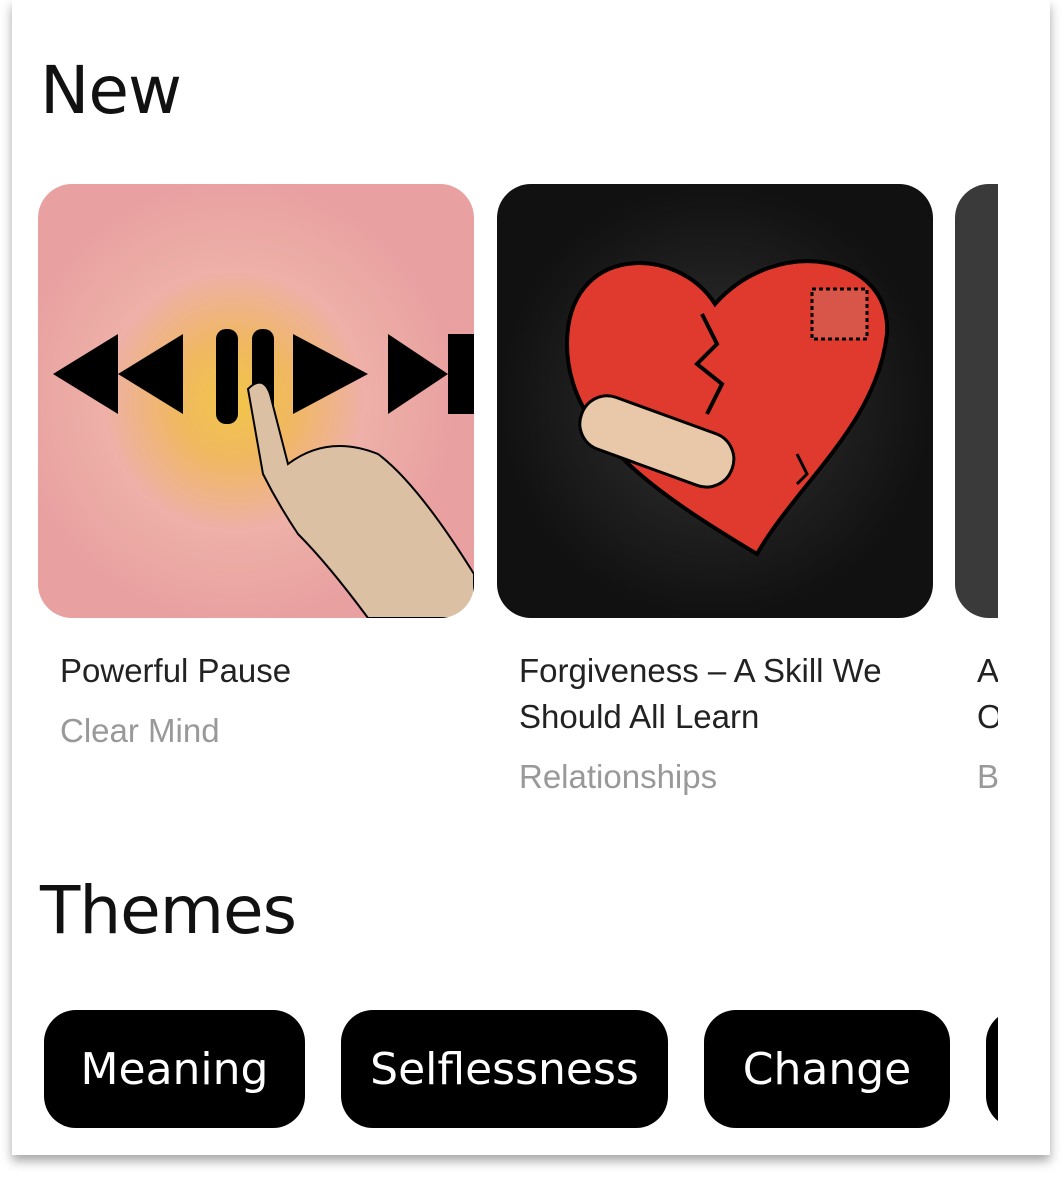 This screenshot has width=1062, height=1179. I want to click on media-controls-icon, so click(263, 473).